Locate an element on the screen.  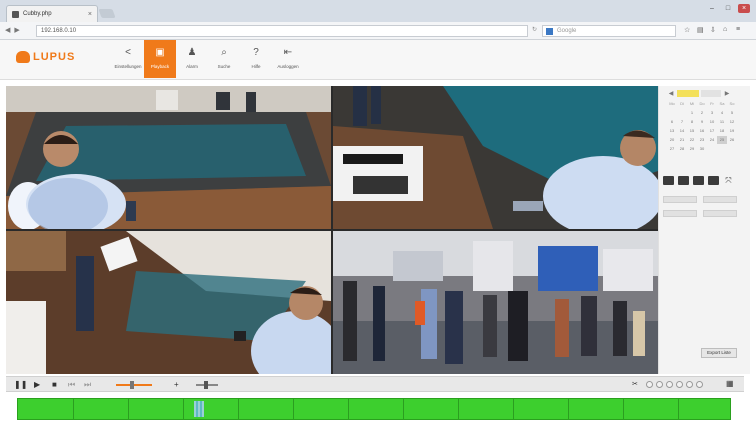
calendar-day: 27 is located at coordinates (672, 149).